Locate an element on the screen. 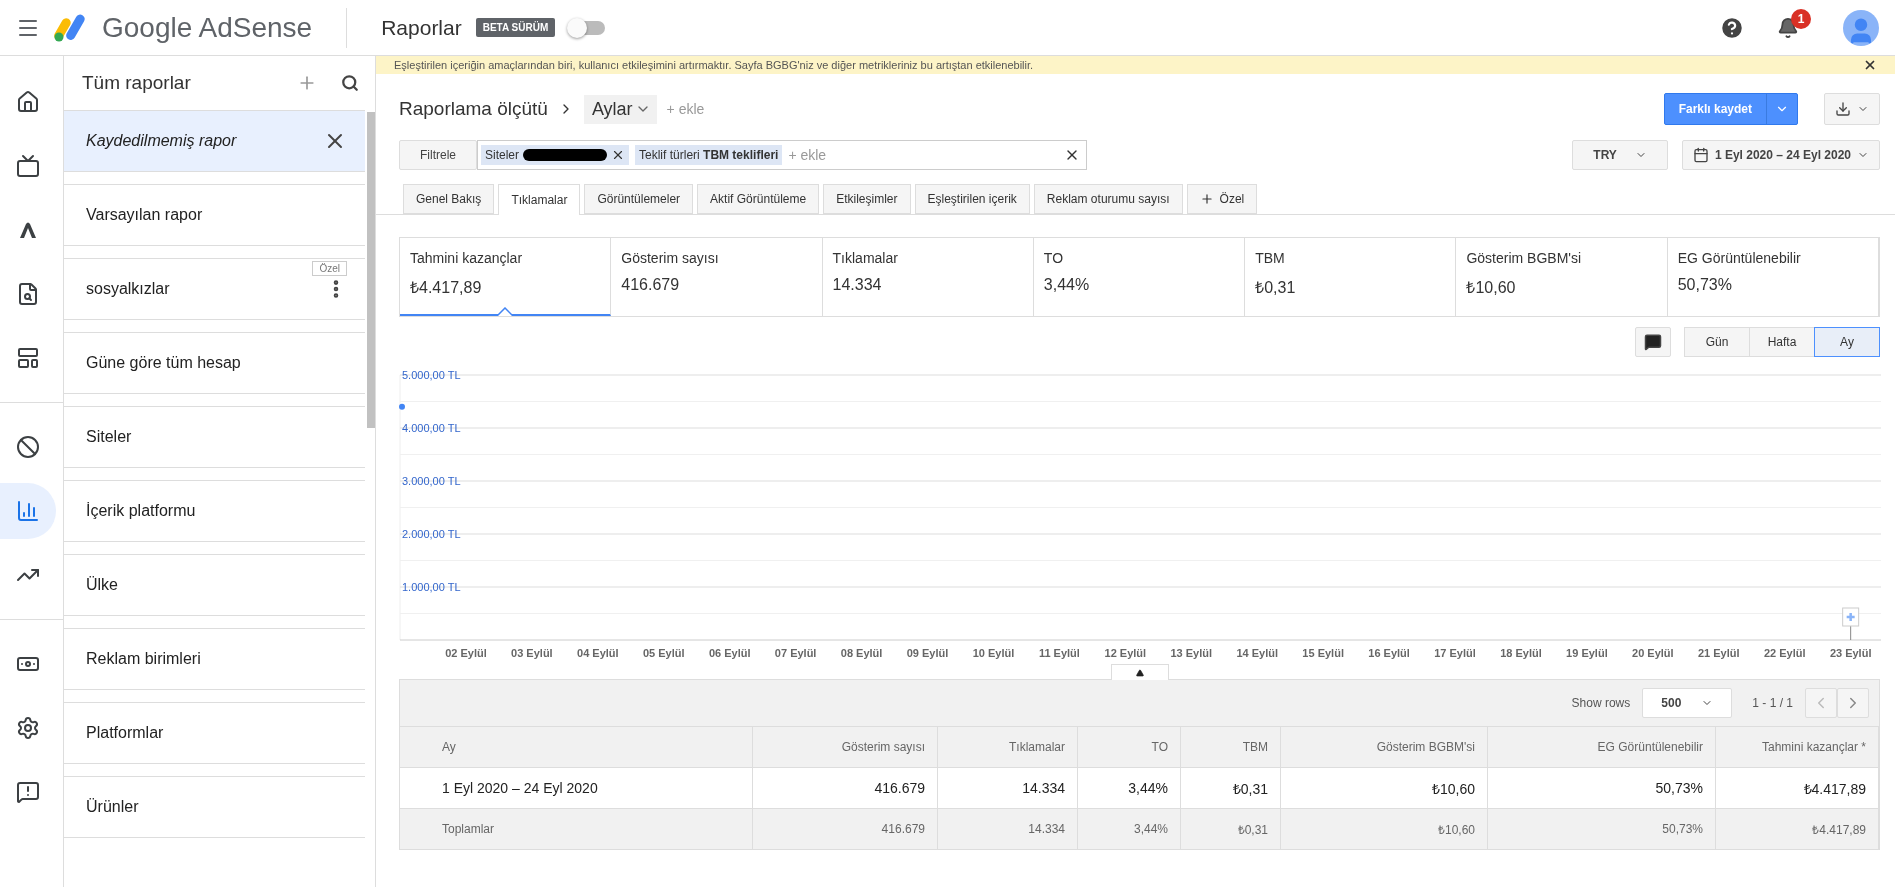 This screenshot has height=887, width=1895. granularity-button: Gün is located at coordinates (1717, 342).